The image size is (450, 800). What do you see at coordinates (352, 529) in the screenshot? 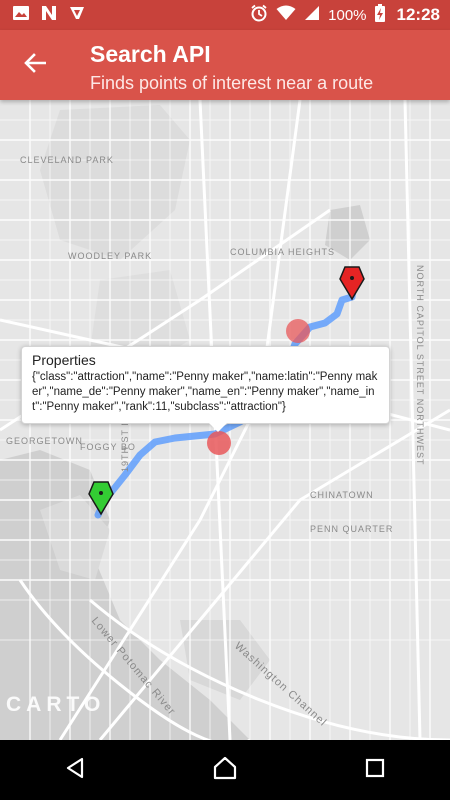
I see `map-label: PENN QUARTER` at bounding box center [352, 529].